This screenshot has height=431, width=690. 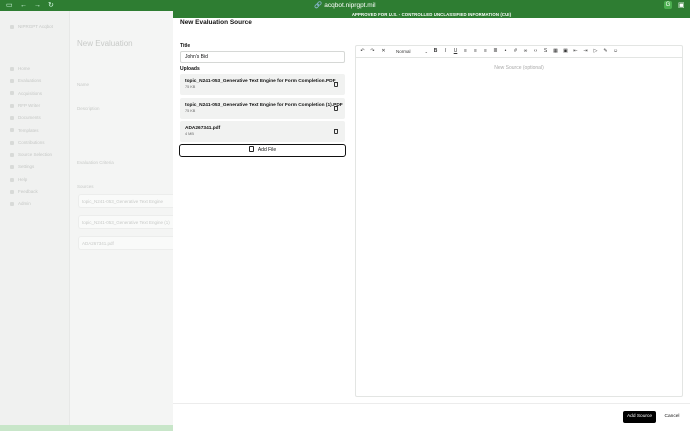 What do you see at coordinates (639, 417) in the screenshot?
I see `add-source-button: Add Source` at bounding box center [639, 417].